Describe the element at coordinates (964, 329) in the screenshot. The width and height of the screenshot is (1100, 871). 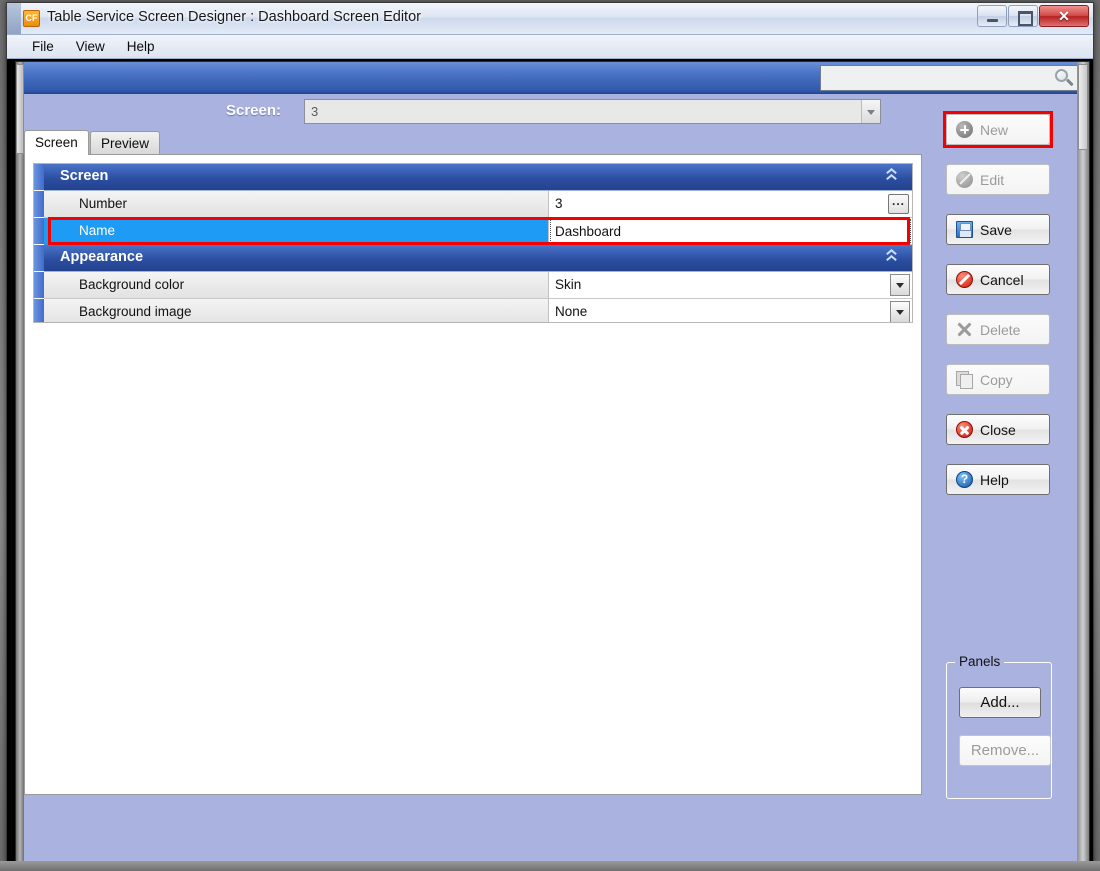
I see `x-mark-icon` at that location.